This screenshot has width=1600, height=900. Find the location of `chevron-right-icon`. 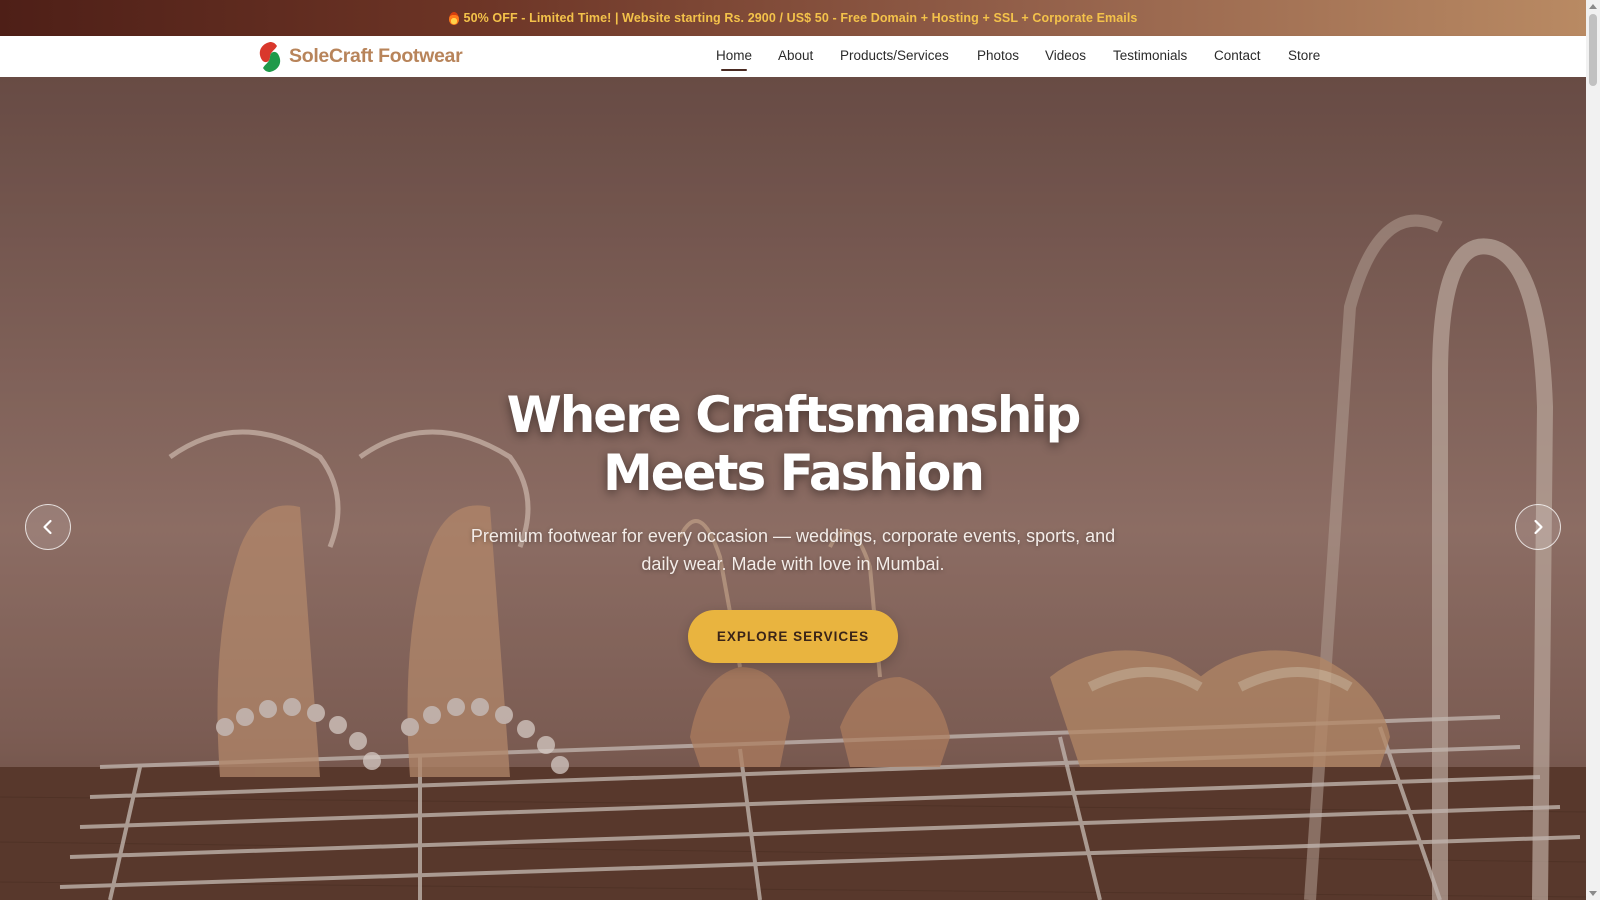

chevron-right-icon is located at coordinates (1538, 527).